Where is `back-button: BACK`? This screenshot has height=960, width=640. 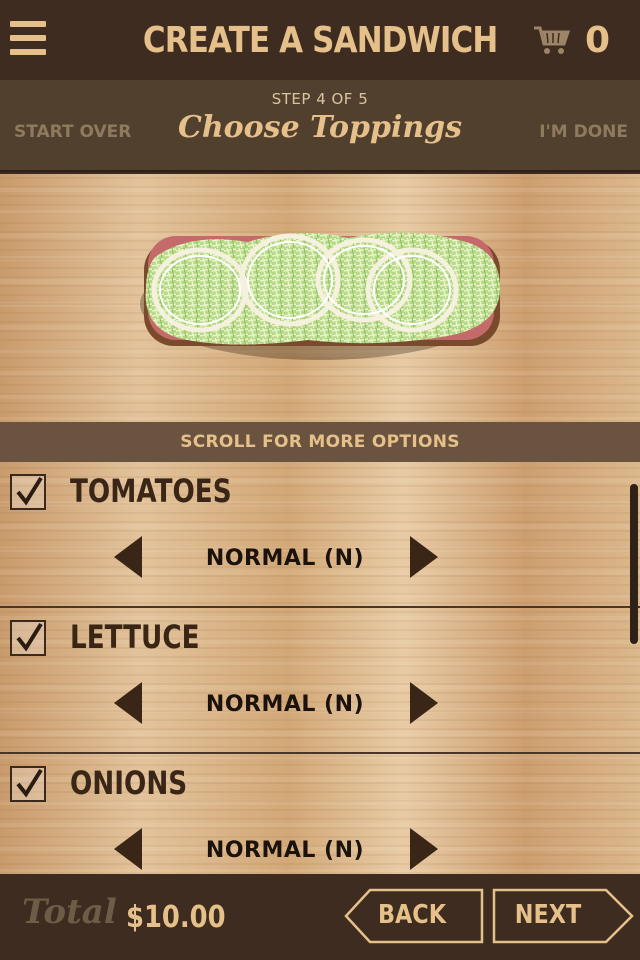
back-button: BACK is located at coordinates (414, 916).